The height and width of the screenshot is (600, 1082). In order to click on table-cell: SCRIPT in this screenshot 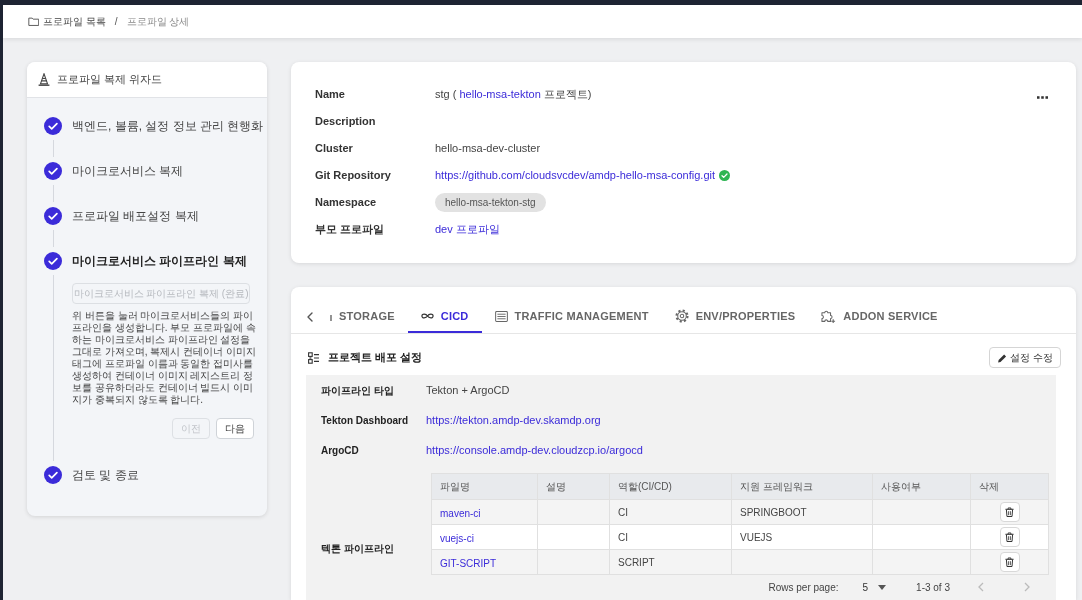, I will do `click(670, 562)`.